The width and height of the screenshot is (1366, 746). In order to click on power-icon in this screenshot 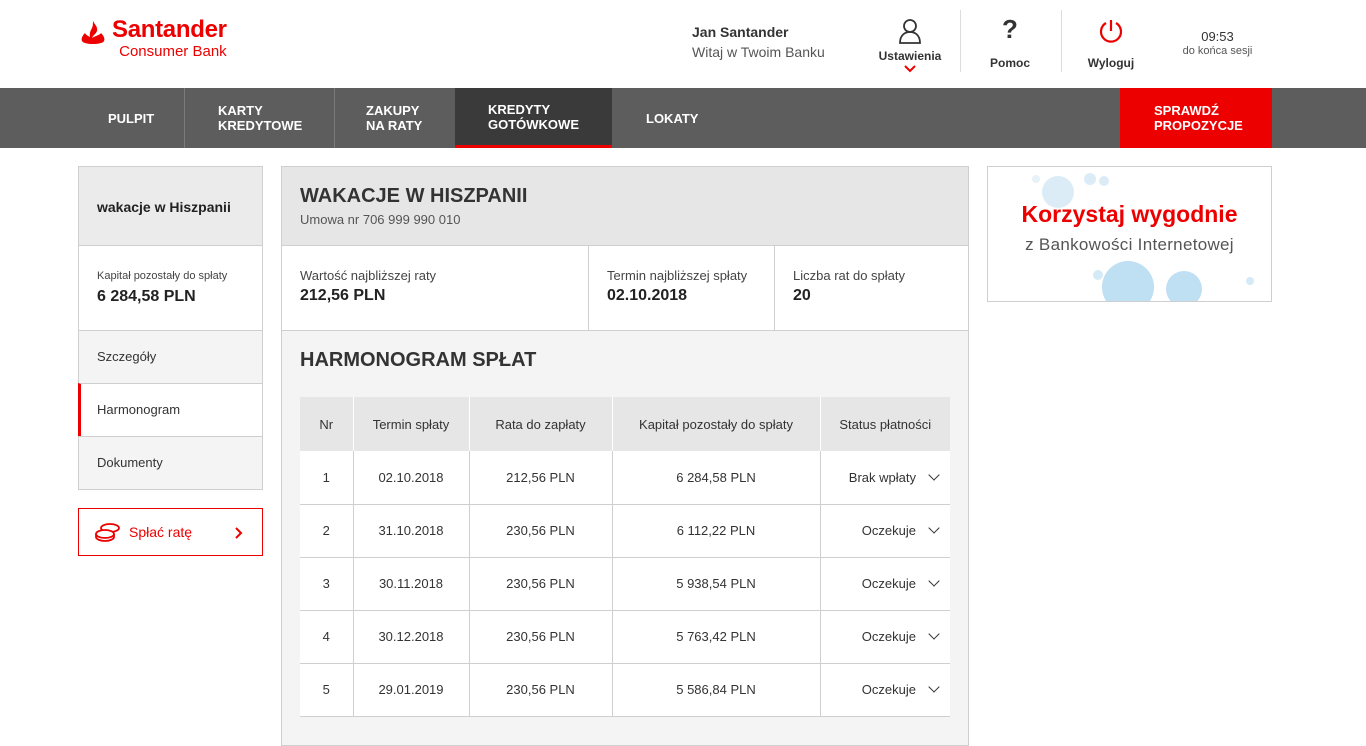, I will do `click(1111, 31)`.